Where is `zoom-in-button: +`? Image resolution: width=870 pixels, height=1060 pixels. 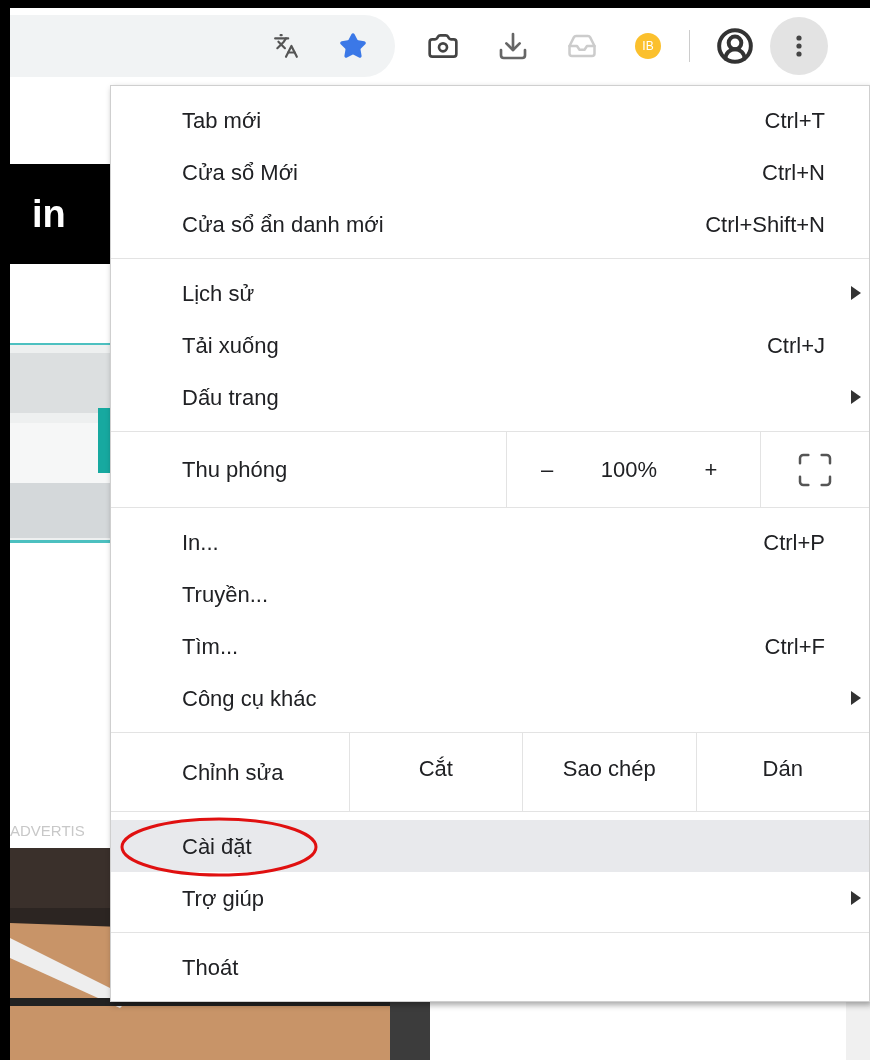
zoom-in-button: + is located at coordinates (711, 469).